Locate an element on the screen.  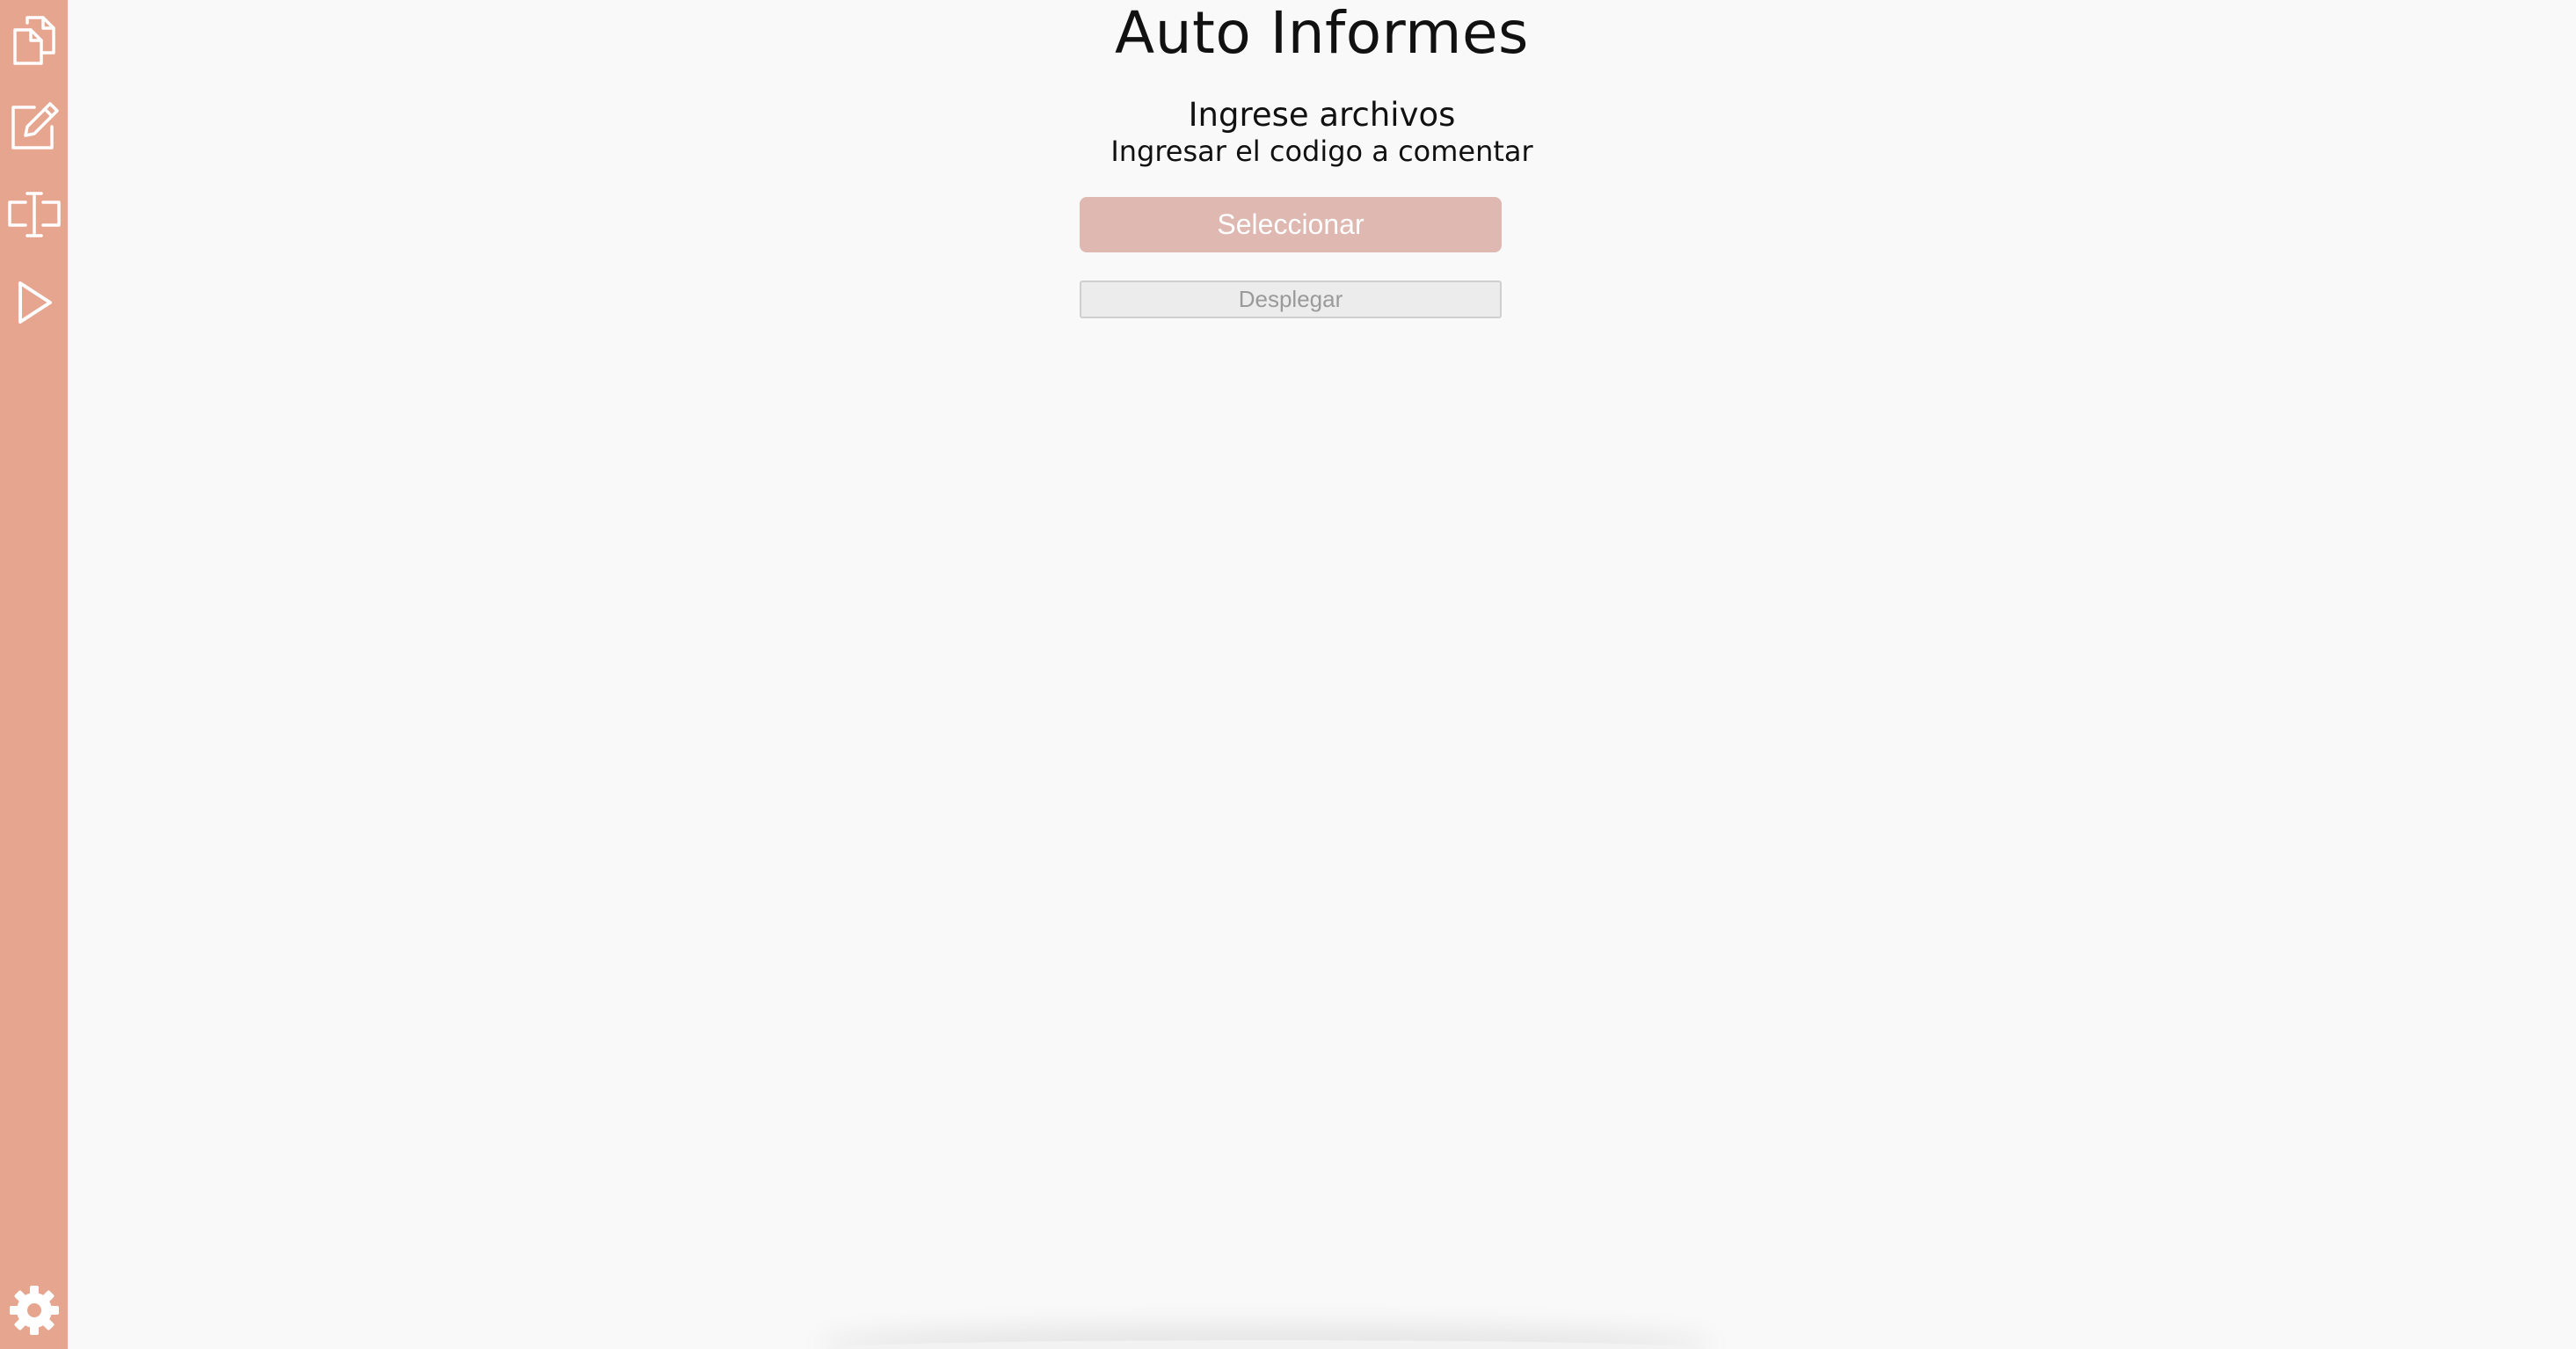
sidebar is located at coordinates (34, 674).